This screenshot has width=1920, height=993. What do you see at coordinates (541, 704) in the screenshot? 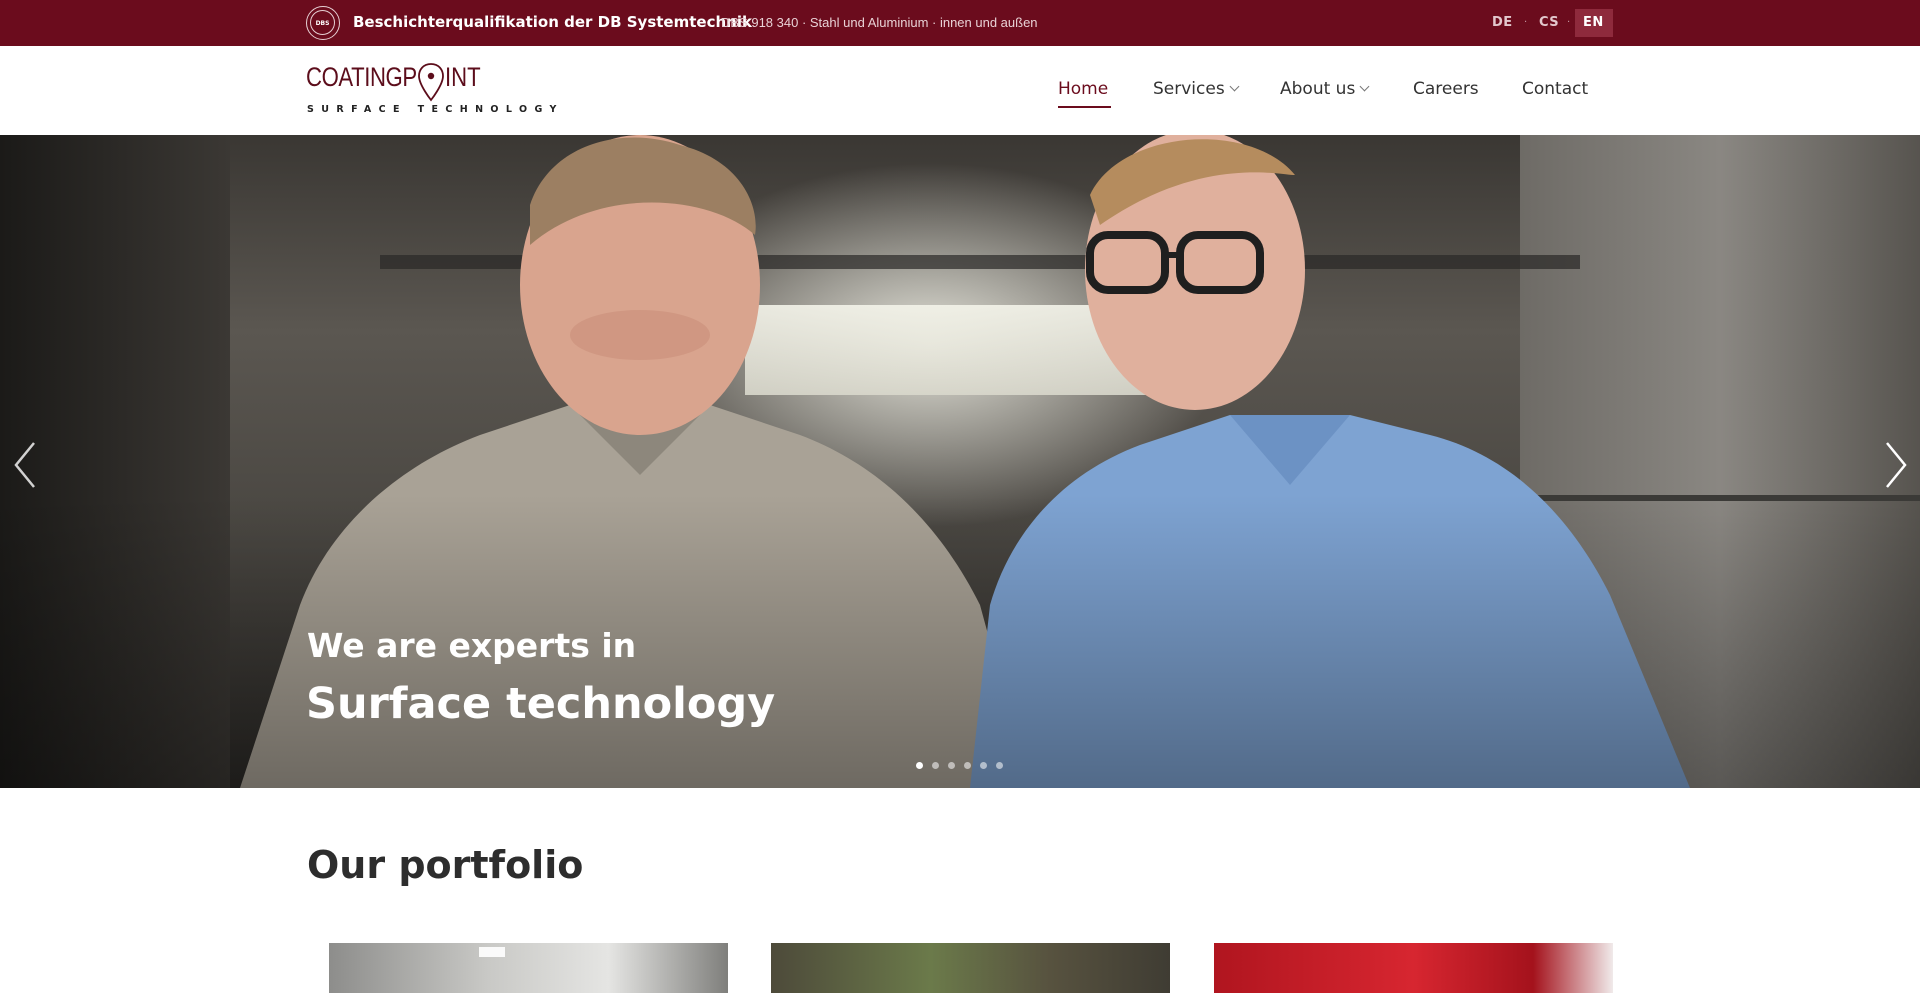
I see `hero-caption-line2: Surface technology` at bounding box center [541, 704].